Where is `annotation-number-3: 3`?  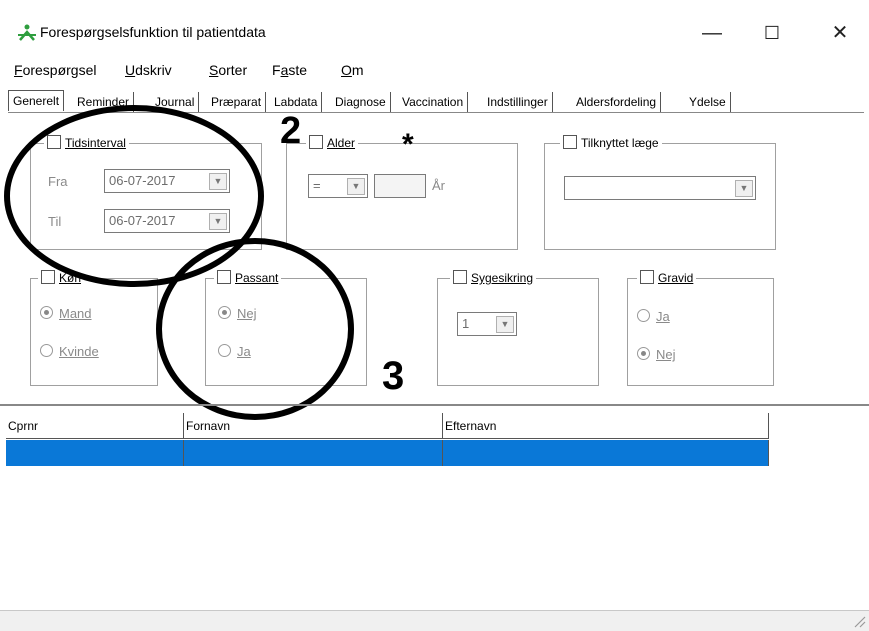 annotation-number-3: 3 is located at coordinates (393, 376).